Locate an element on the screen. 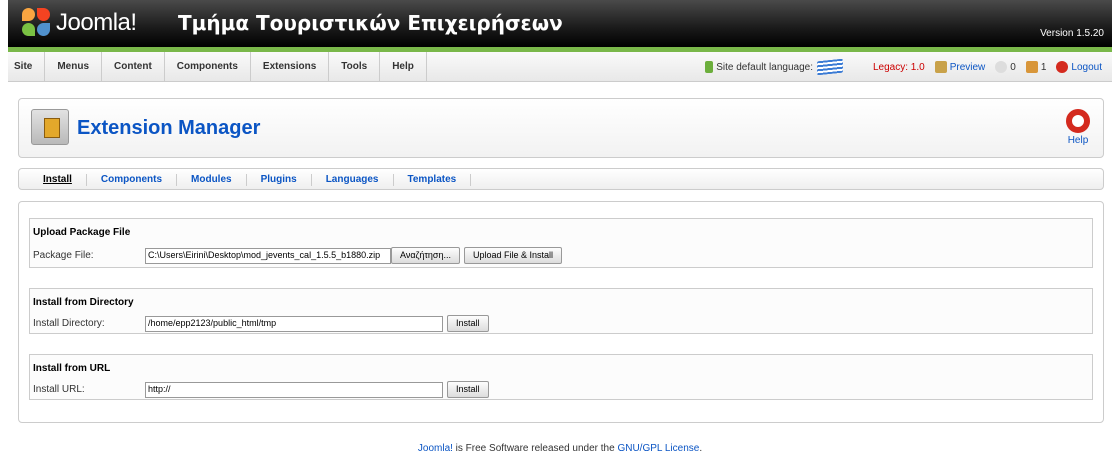  install-directory-input: /home/epp2123/public_html/tmp is located at coordinates (294, 323).